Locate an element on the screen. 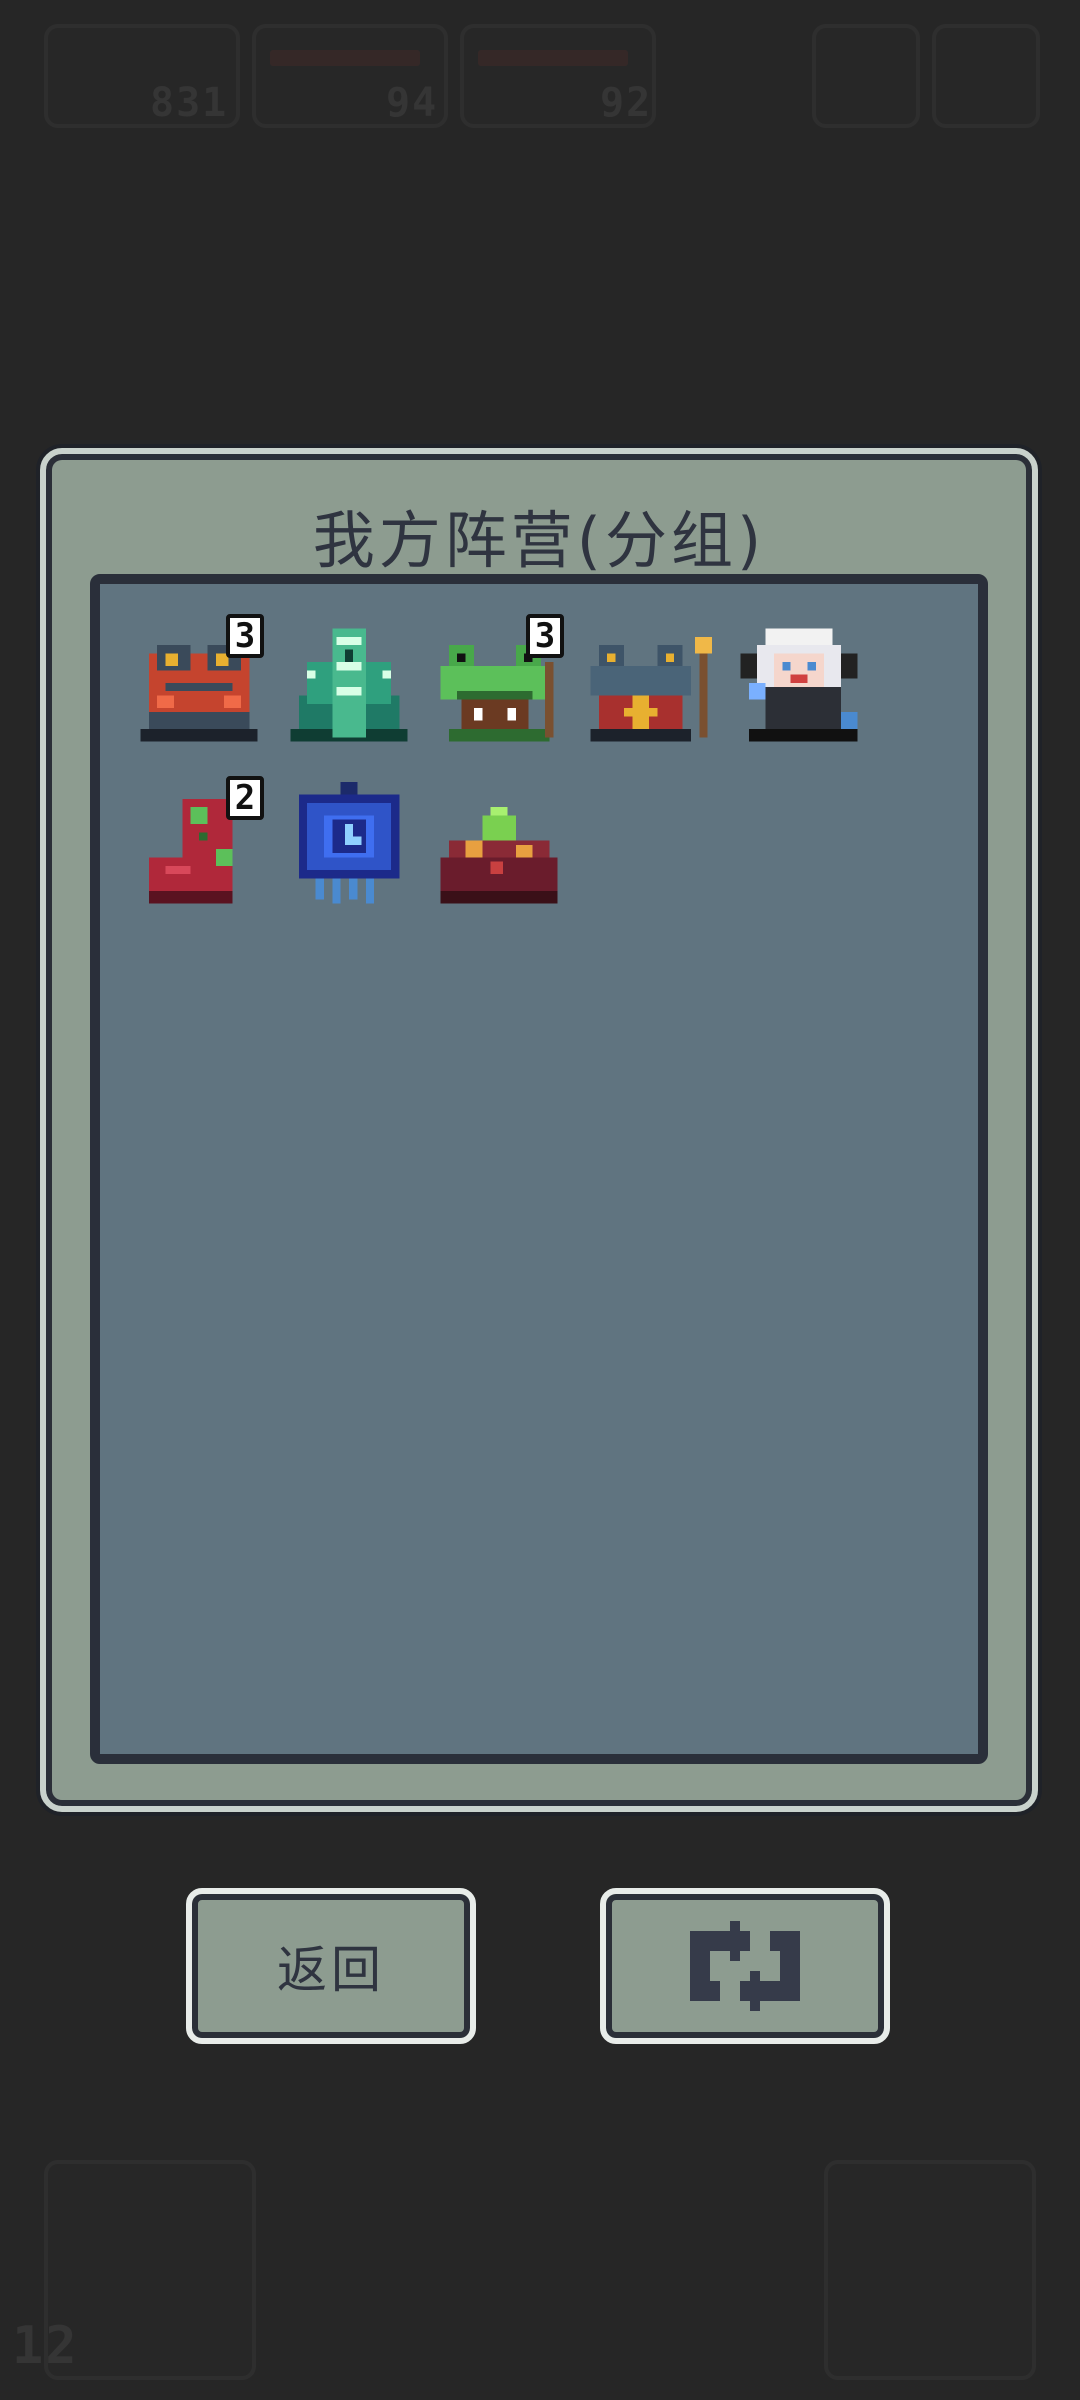 Image resolution: width=1080 pixels, height=2400 pixels. back-button-label: 返回 is located at coordinates (331, 1970).